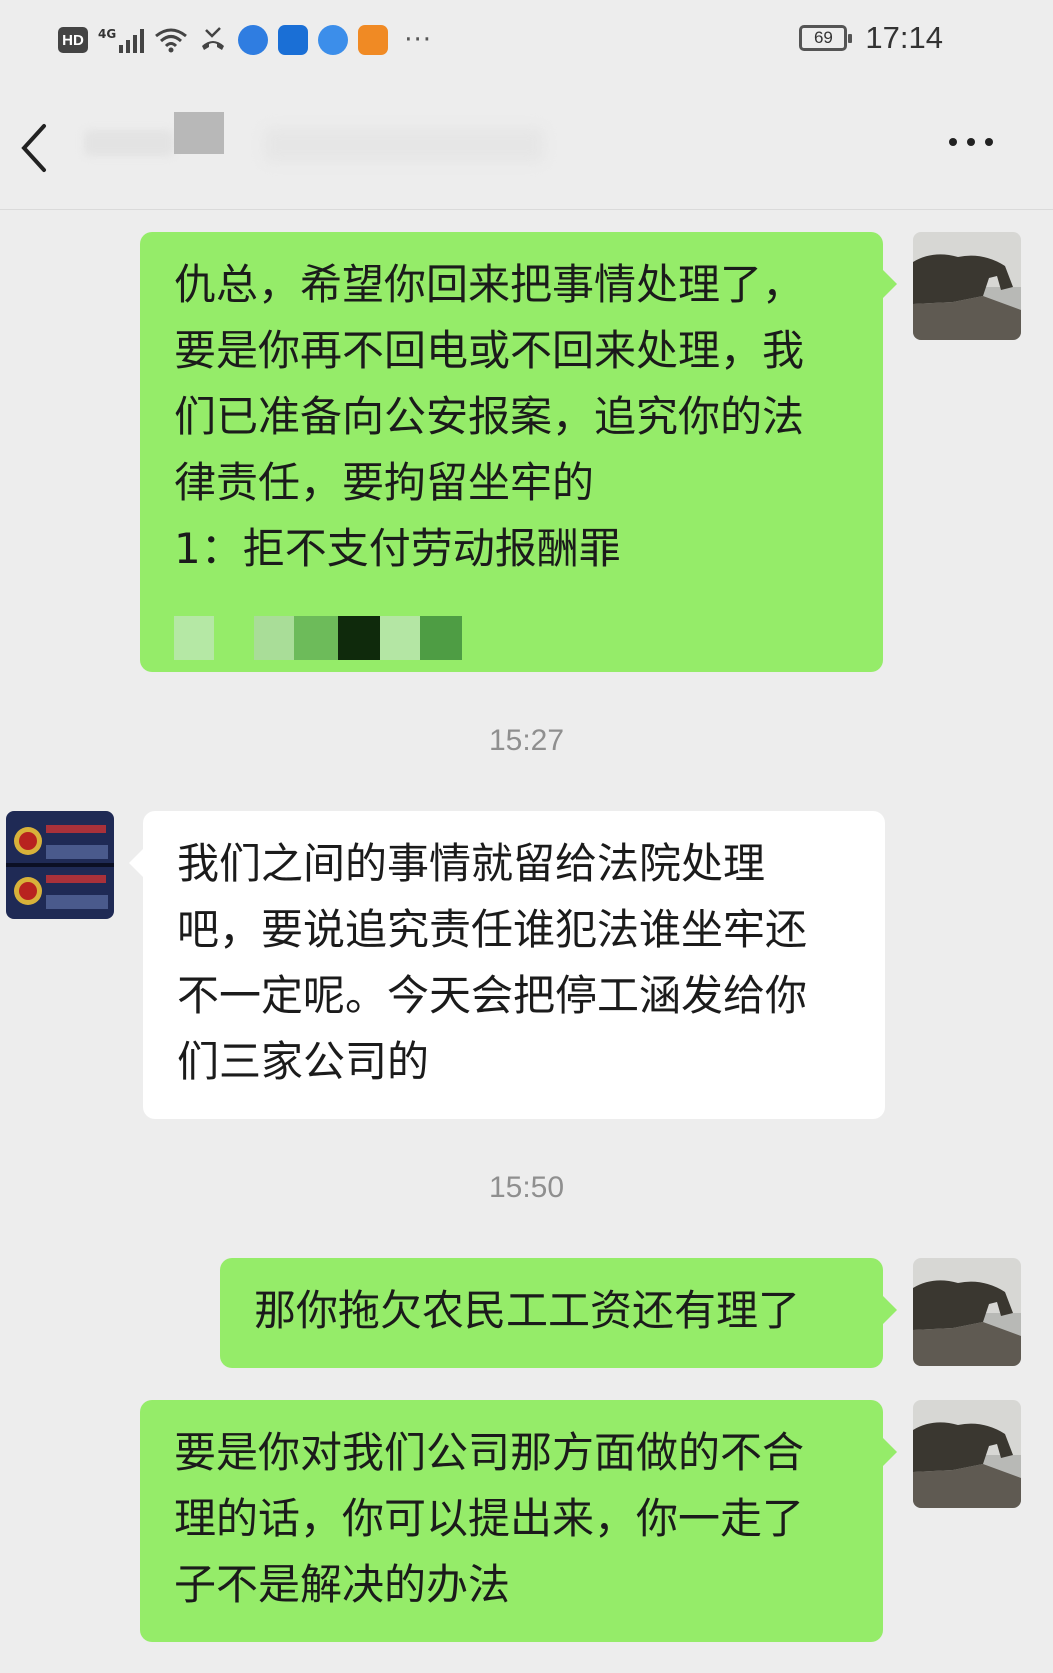  What do you see at coordinates (253, 40) in the screenshot?
I see `app-notification-icon` at bounding box center [253, 40].